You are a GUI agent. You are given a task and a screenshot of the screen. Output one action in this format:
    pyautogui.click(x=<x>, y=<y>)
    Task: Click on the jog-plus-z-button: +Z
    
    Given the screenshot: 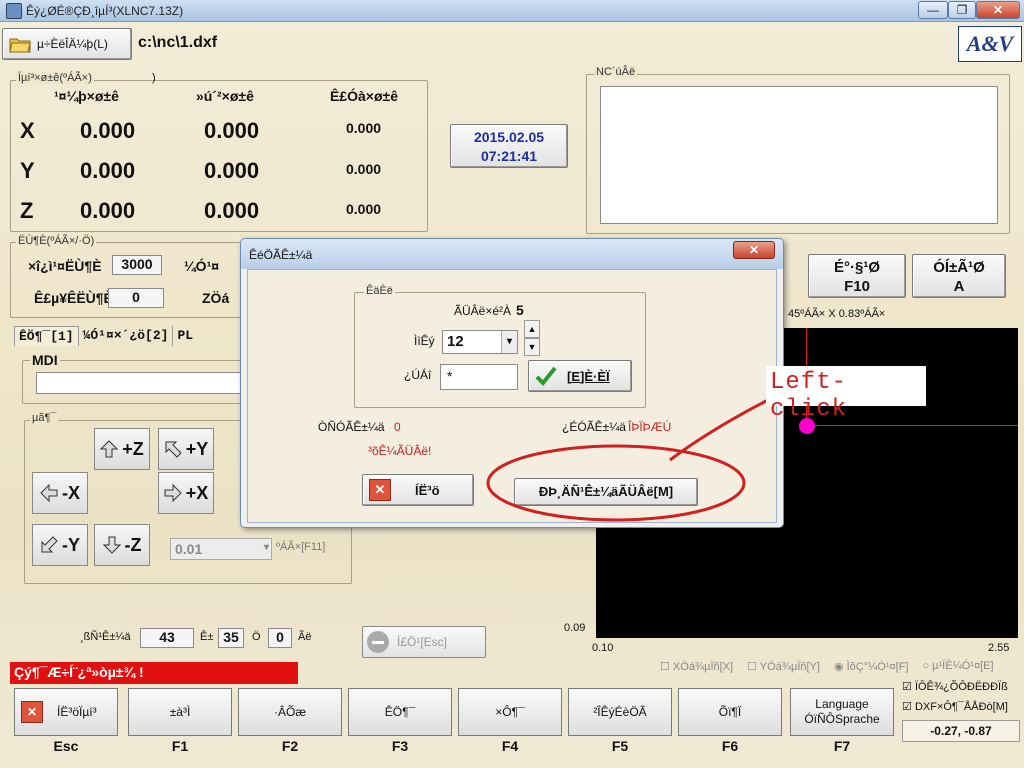 What is the action you would take?
    pyautogui.click(x=122, y=449)
    